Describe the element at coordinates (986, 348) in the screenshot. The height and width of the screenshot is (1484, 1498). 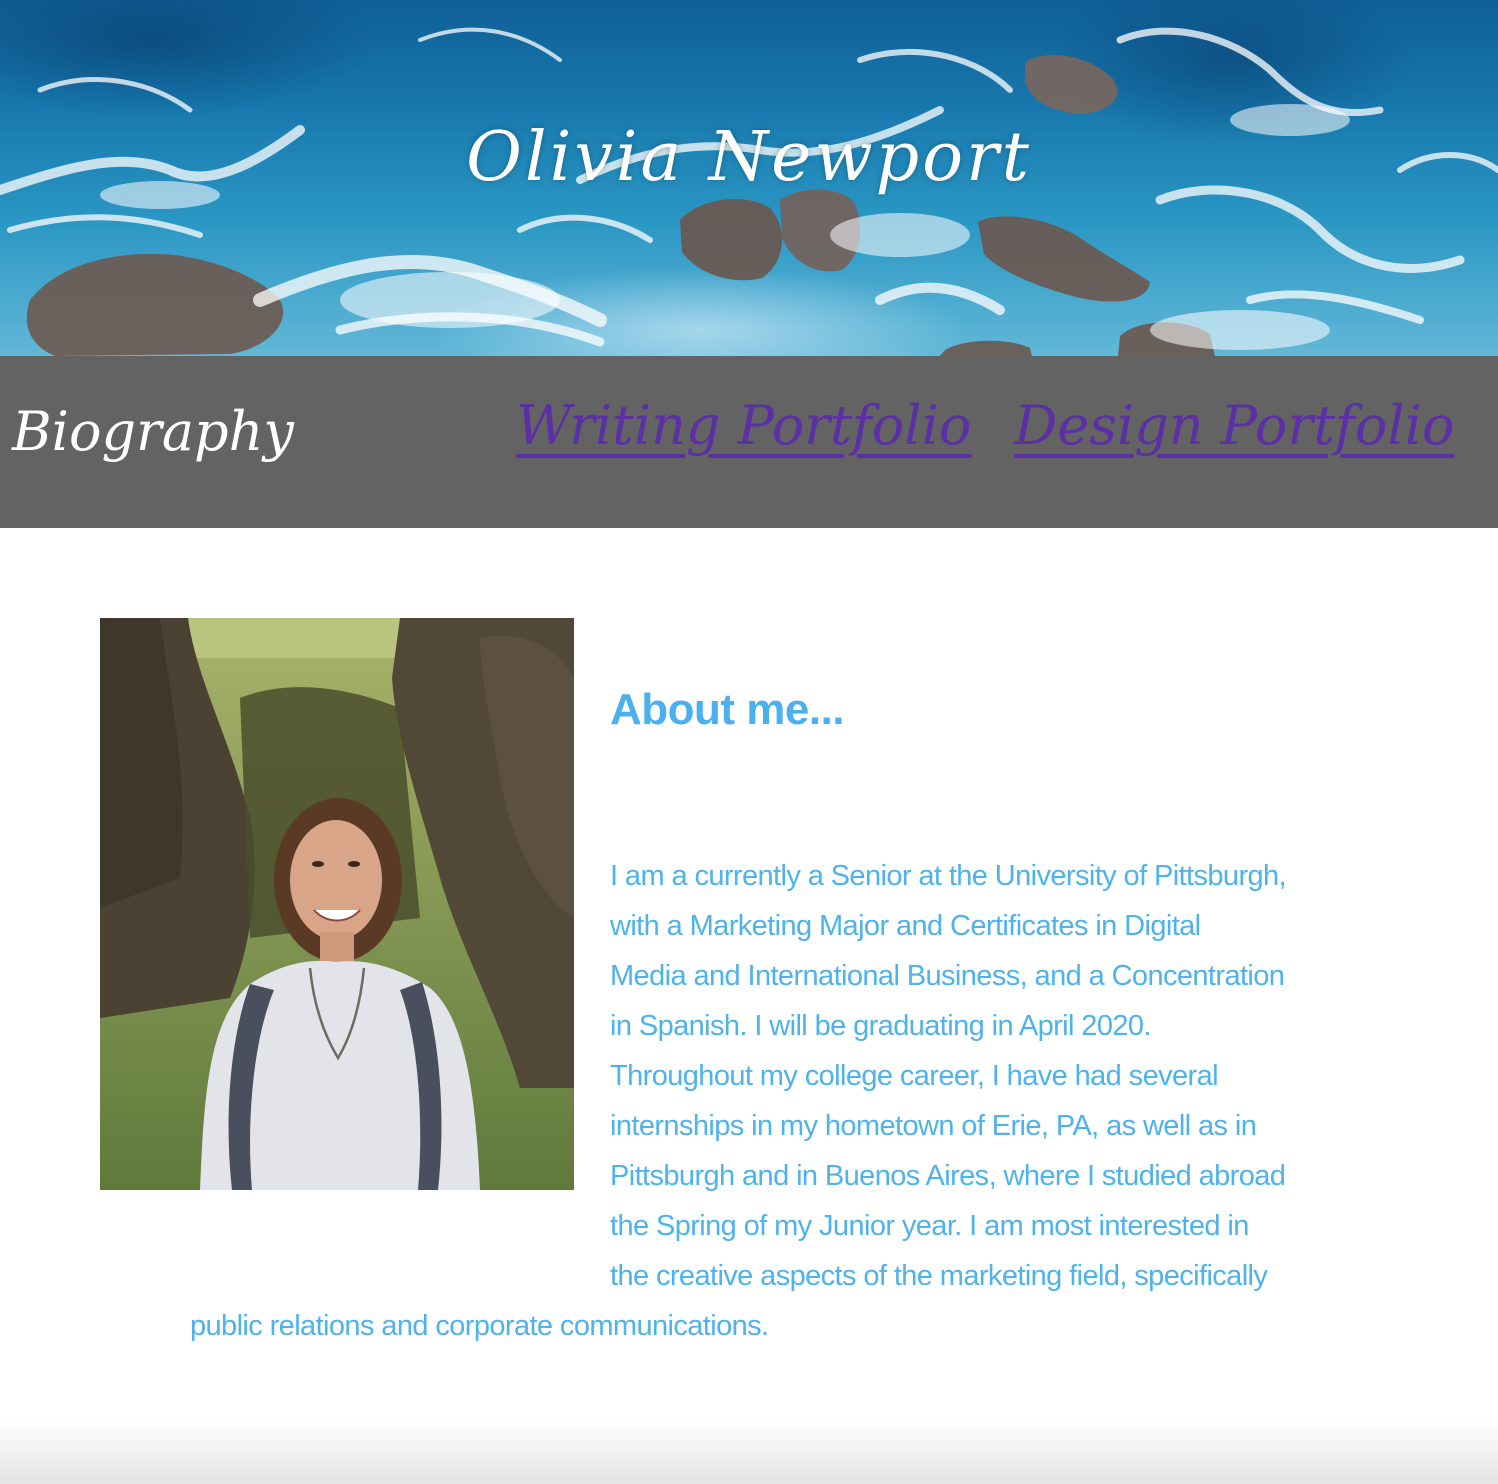
I see `rock-bottom-mid` at that location.